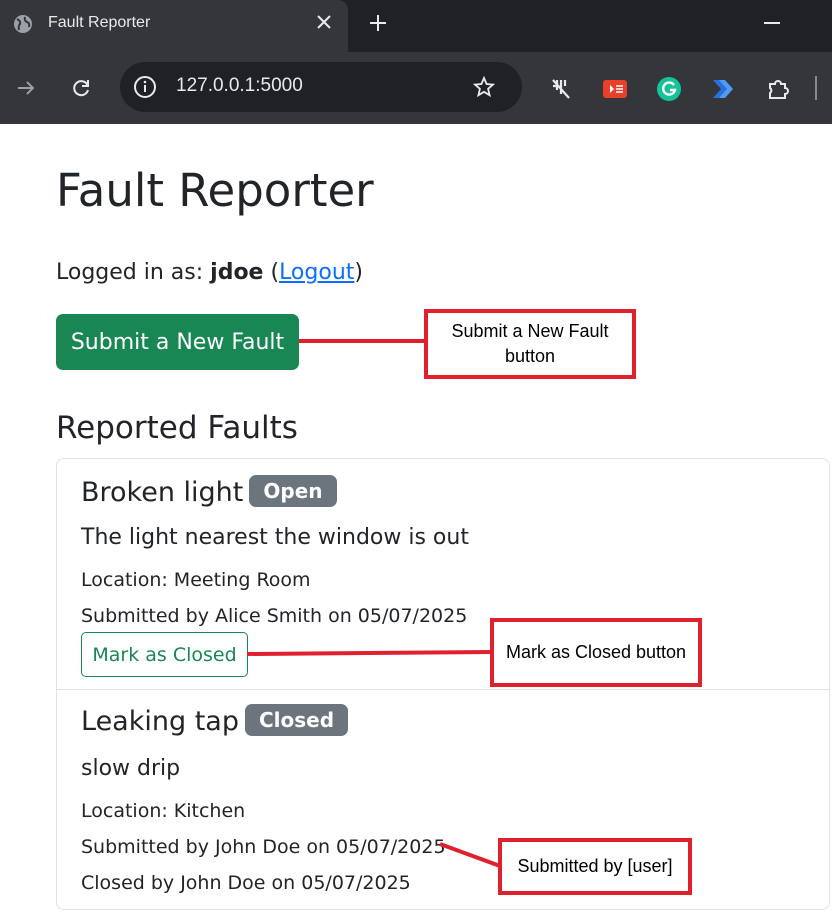 The height and width of the screenshot is (913, 832). What do you see at coordinates (595, 866) in the screenshot?
I see `annotation-submitted-by: Submitted by [user]` at bounding box center [595, 866].